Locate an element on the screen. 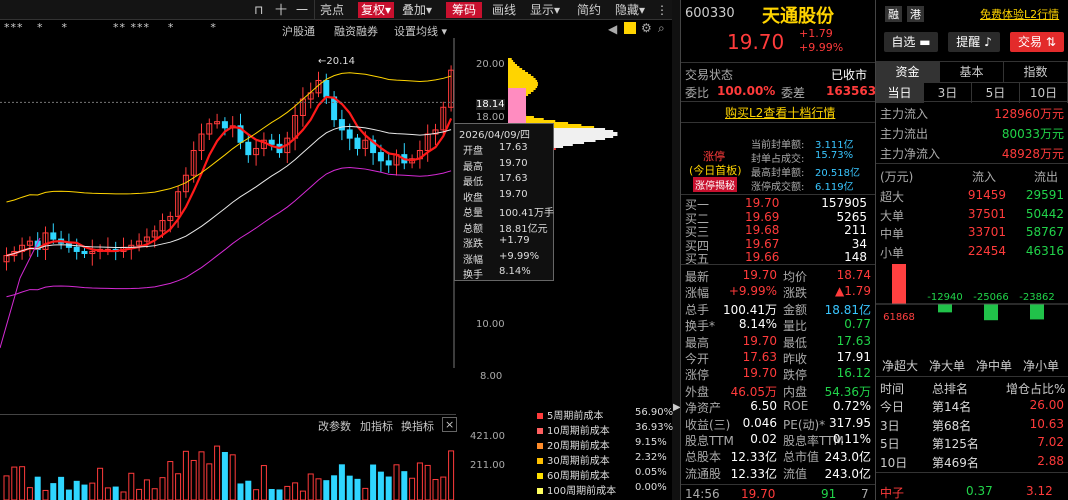 The height and width of the screenshot is (500, 1068). rank-pos: 第14名 is located at coordinates (952, 407).